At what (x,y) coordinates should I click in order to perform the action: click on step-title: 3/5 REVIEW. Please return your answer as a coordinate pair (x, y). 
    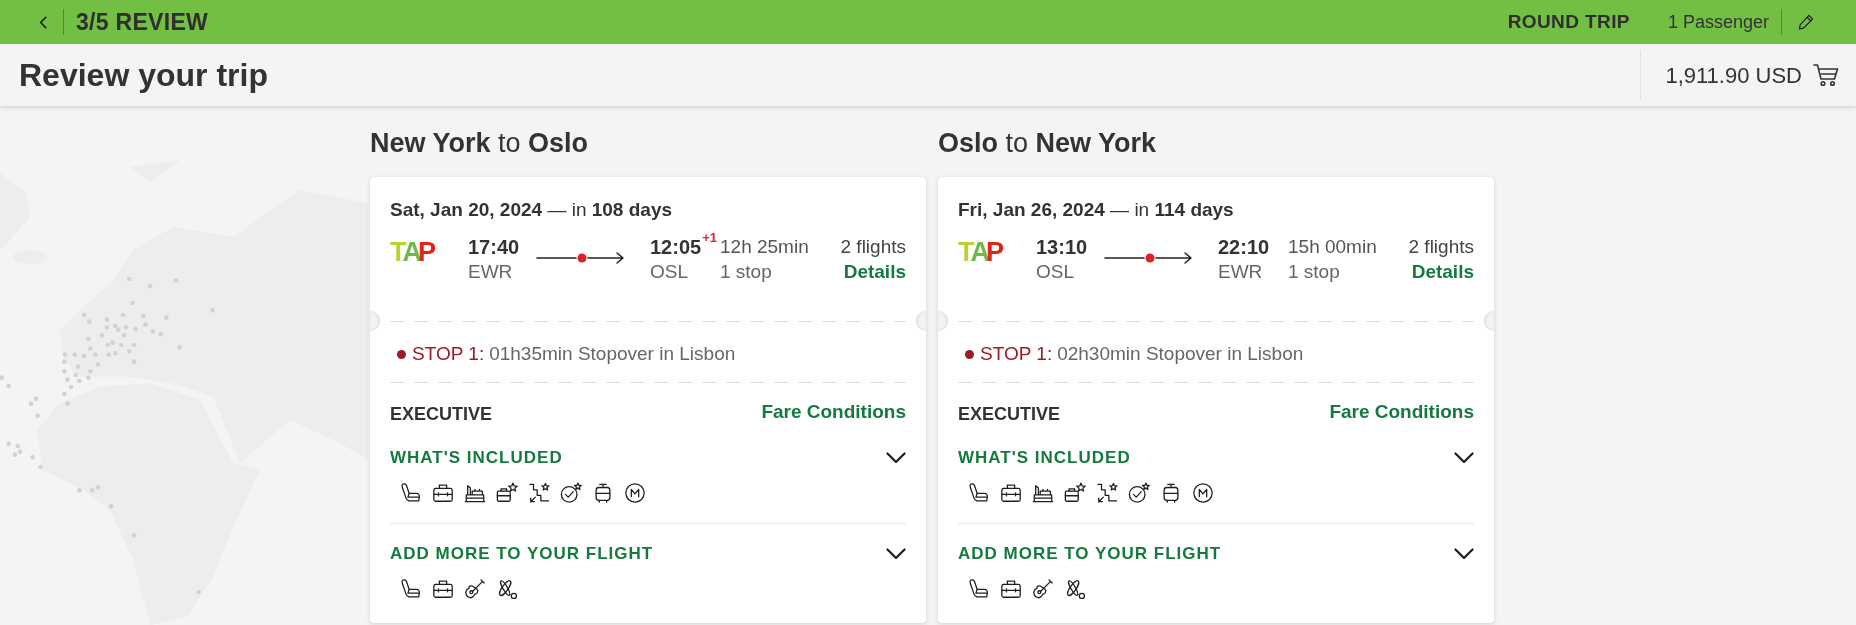
    Looking at the image, I should click on (142, 22).